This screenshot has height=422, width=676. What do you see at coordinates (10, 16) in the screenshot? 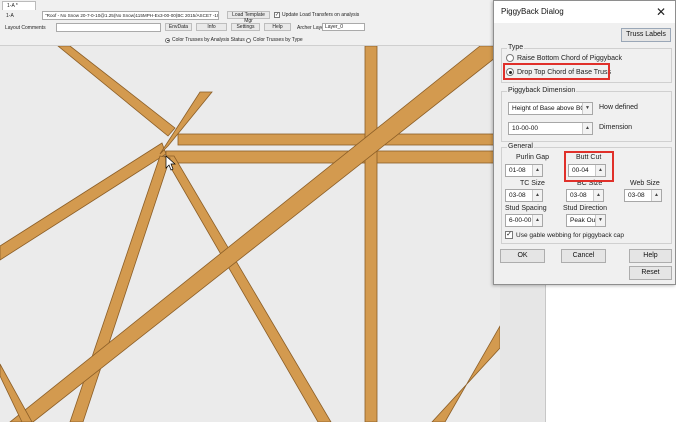
I see `layout-id-label: 1-A` at bounding box center [10, 16].